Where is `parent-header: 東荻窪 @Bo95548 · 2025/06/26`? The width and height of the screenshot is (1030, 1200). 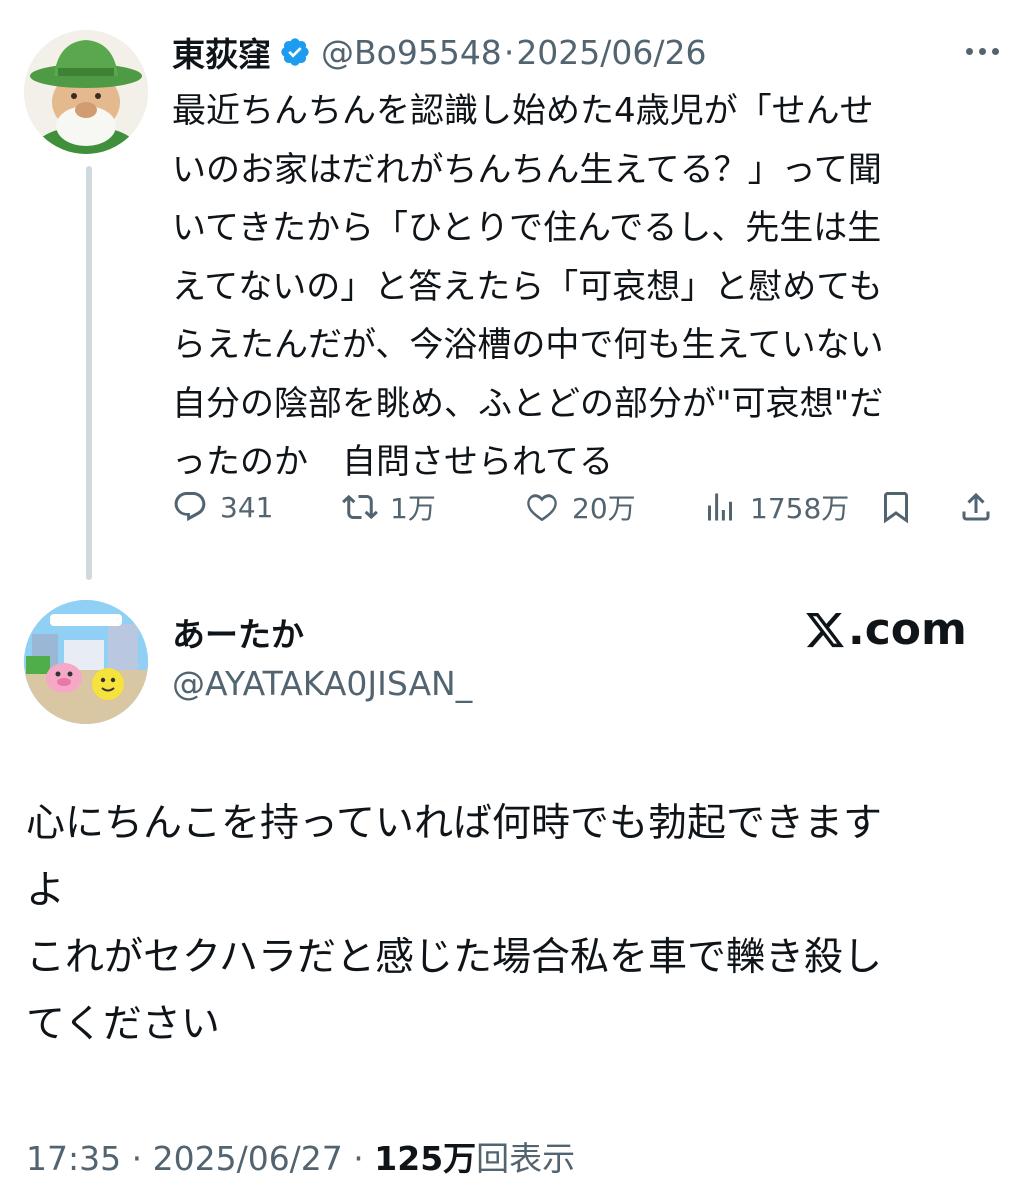
parent-header: 東荻窪 @Bo95548 · 2025/06/26 is located at coordinates (439, 52).